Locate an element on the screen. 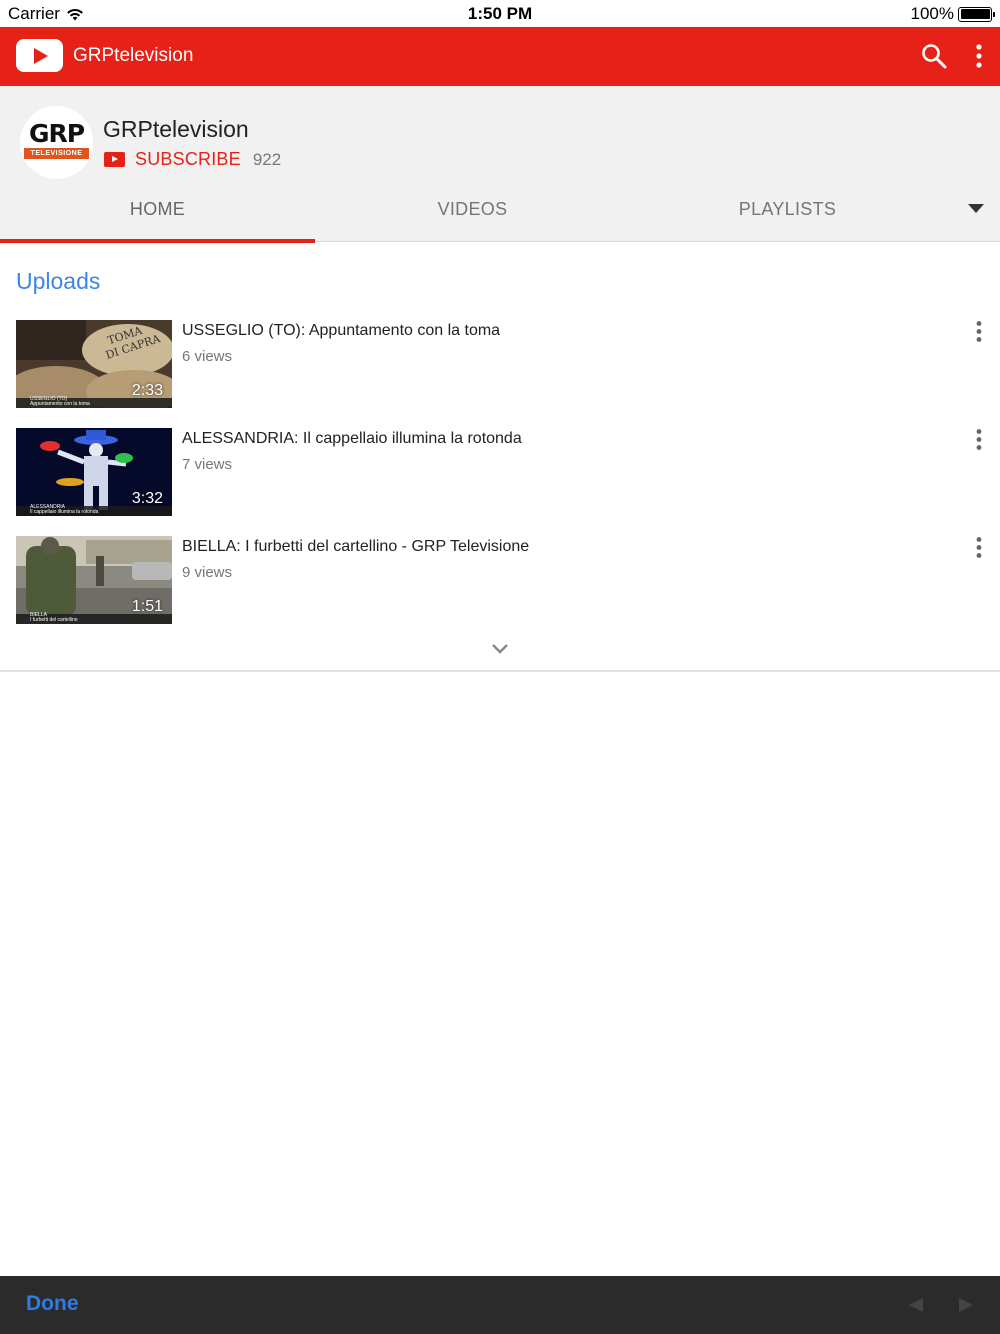 Image resolution: width=1000 pixels, height=1334 pixels. battery-indicator: 100% is located at coordinates (952, 14).